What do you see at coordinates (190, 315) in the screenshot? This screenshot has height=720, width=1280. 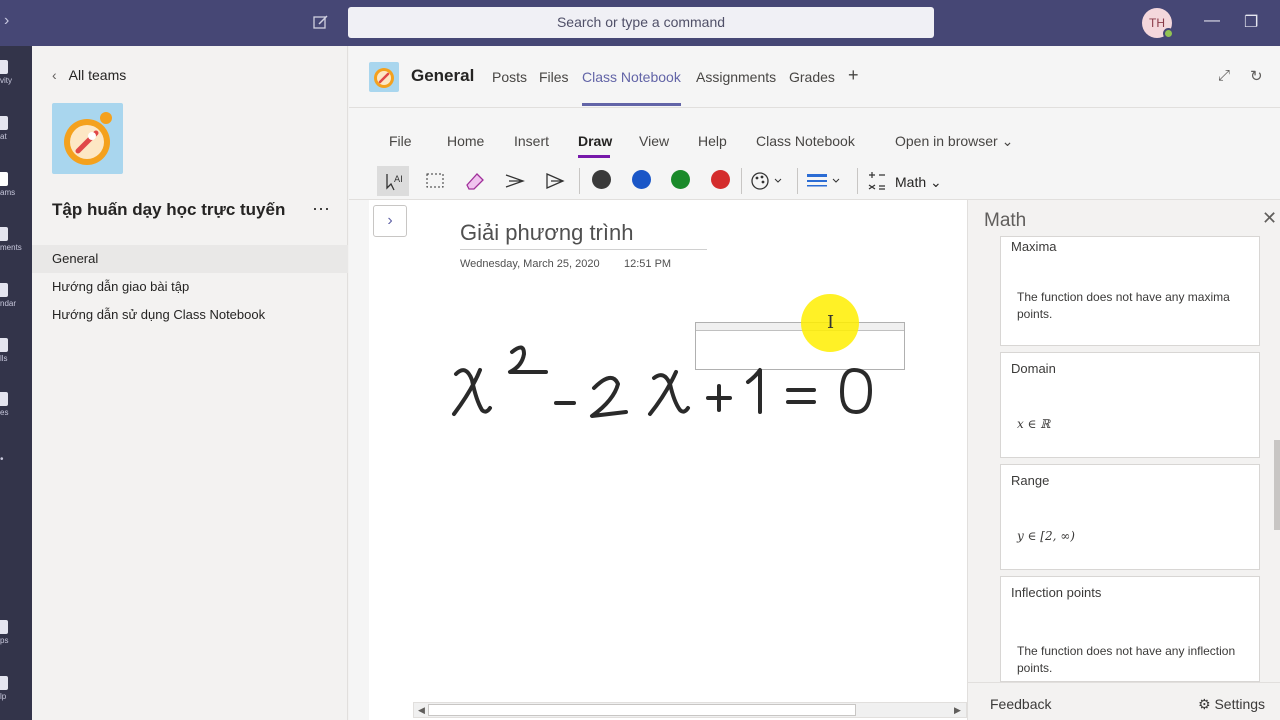 I see `channel-item-notebook-guide: Hướng dẫn sử dụng Class Notebook` at bounding box center [190, 315].